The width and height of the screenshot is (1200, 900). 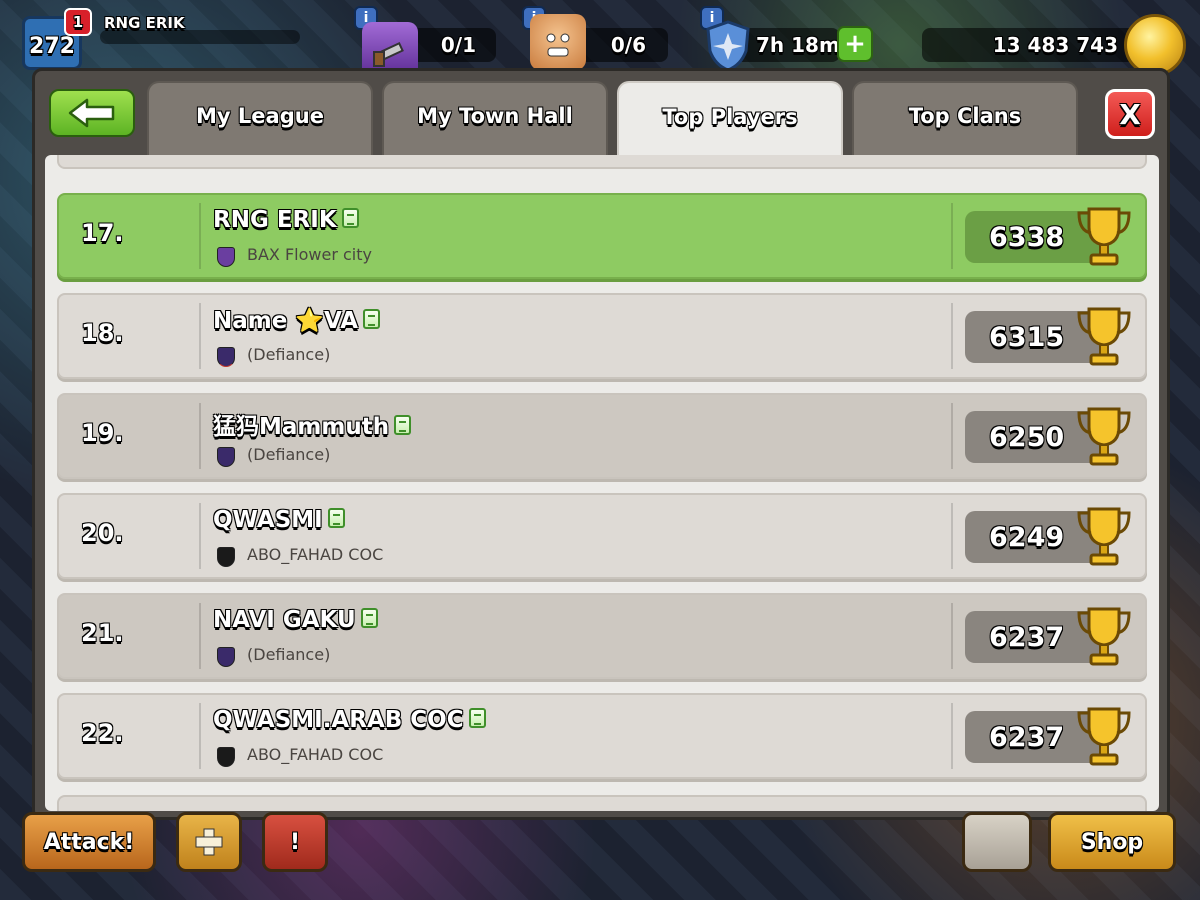 What do you see at coordinates (1055, 45) in the screenshot?
I see `gold-amount: 13 483 743` at bounding box center [1055, 45].